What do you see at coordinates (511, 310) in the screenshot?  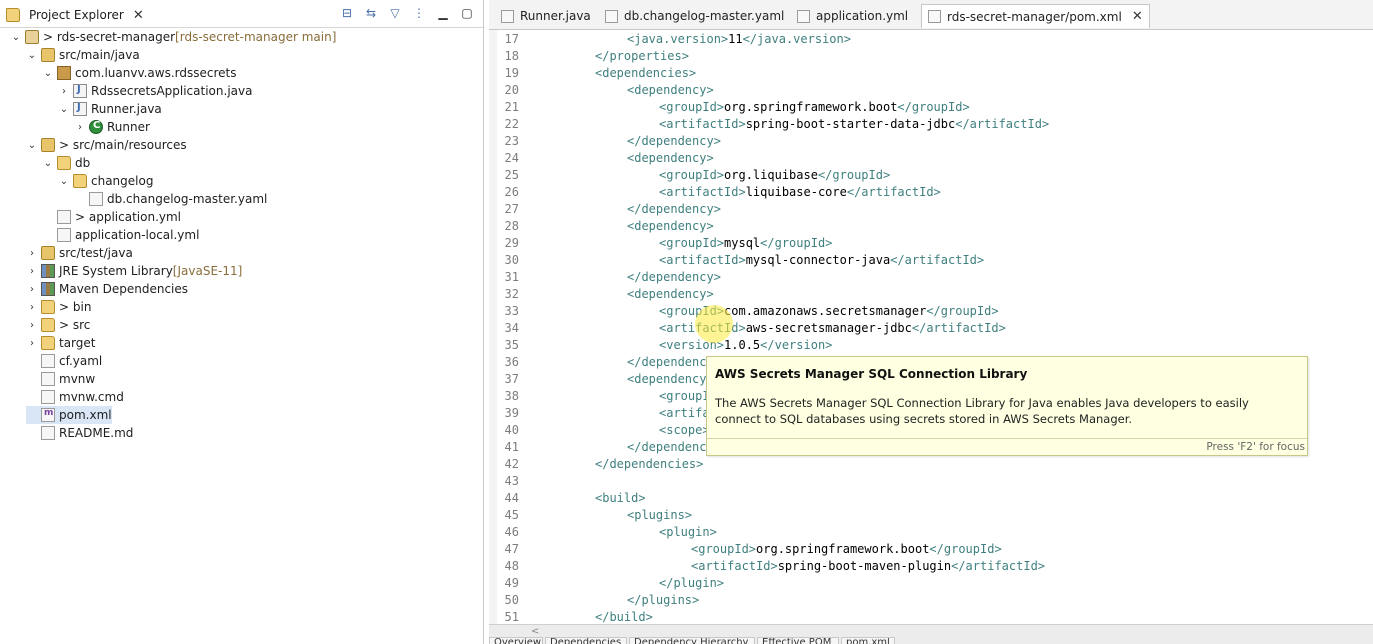 I see `line-number: 33` at bounding box center [511, 310].